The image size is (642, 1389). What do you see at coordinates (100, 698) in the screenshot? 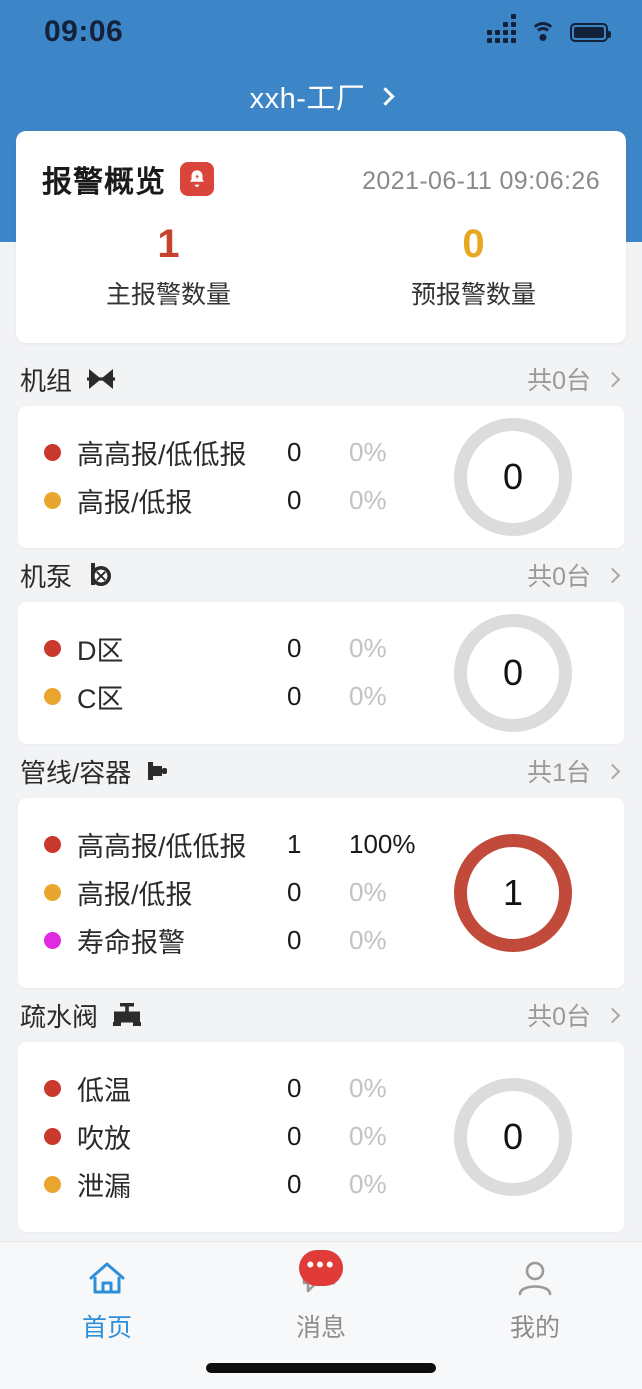
I see `row-label: C区` at bounding box center [100, 698].